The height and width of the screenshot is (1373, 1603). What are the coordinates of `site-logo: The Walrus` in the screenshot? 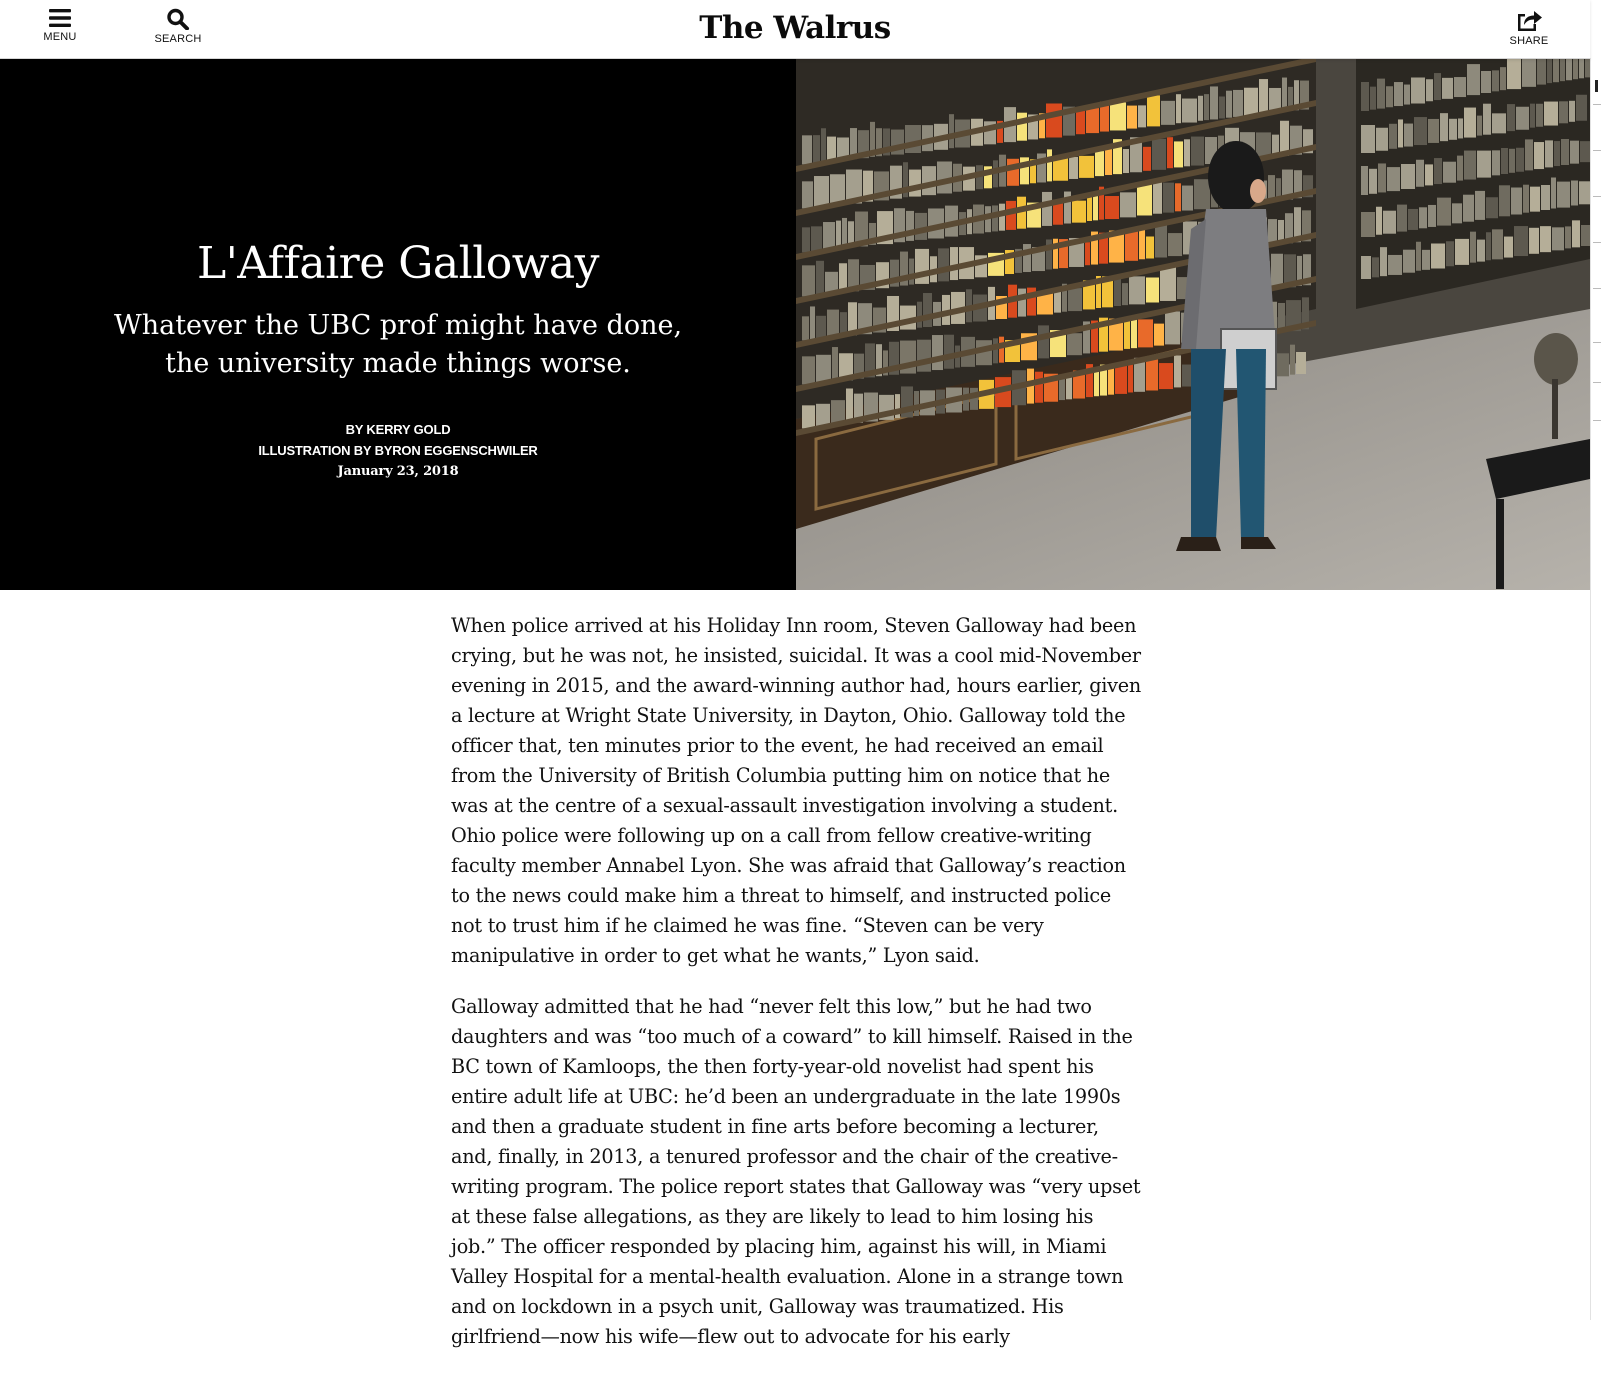 It's located at (795, 28).